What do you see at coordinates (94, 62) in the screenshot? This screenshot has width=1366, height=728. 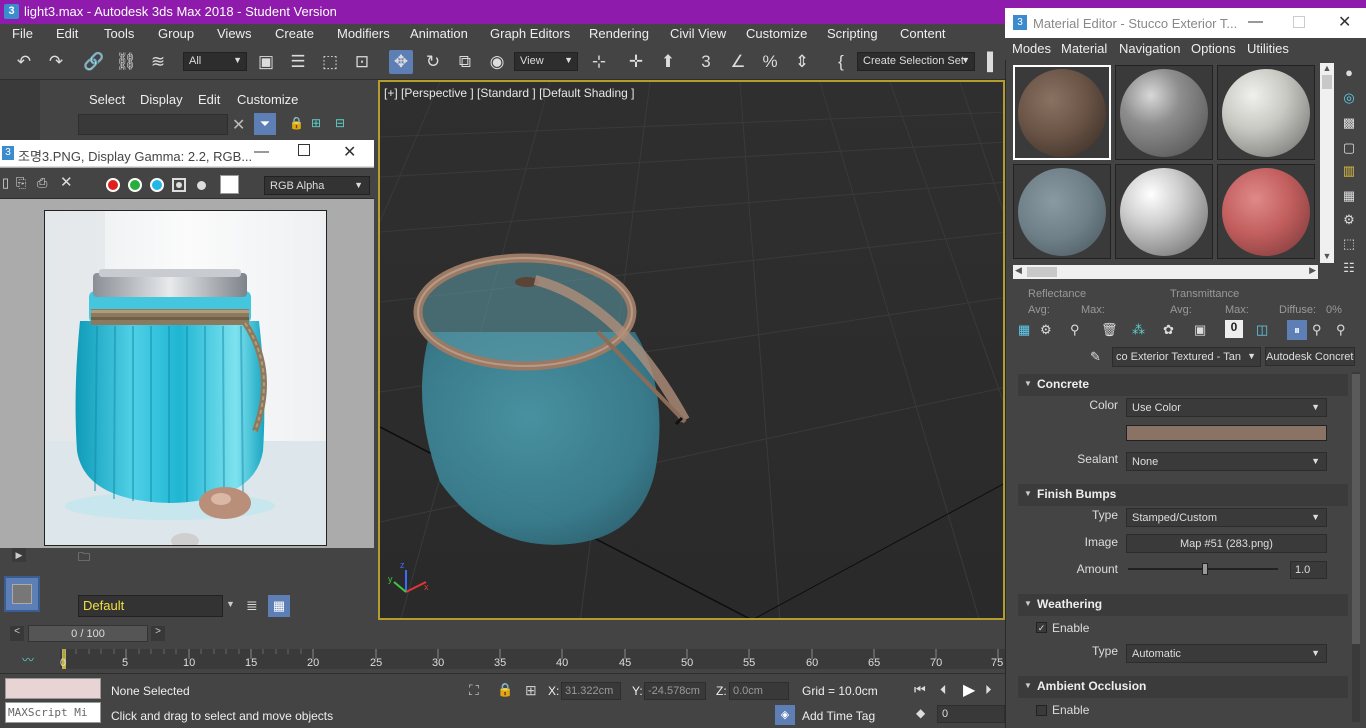 I see `link-icon: 🔗` at bounding box center [94, 62].